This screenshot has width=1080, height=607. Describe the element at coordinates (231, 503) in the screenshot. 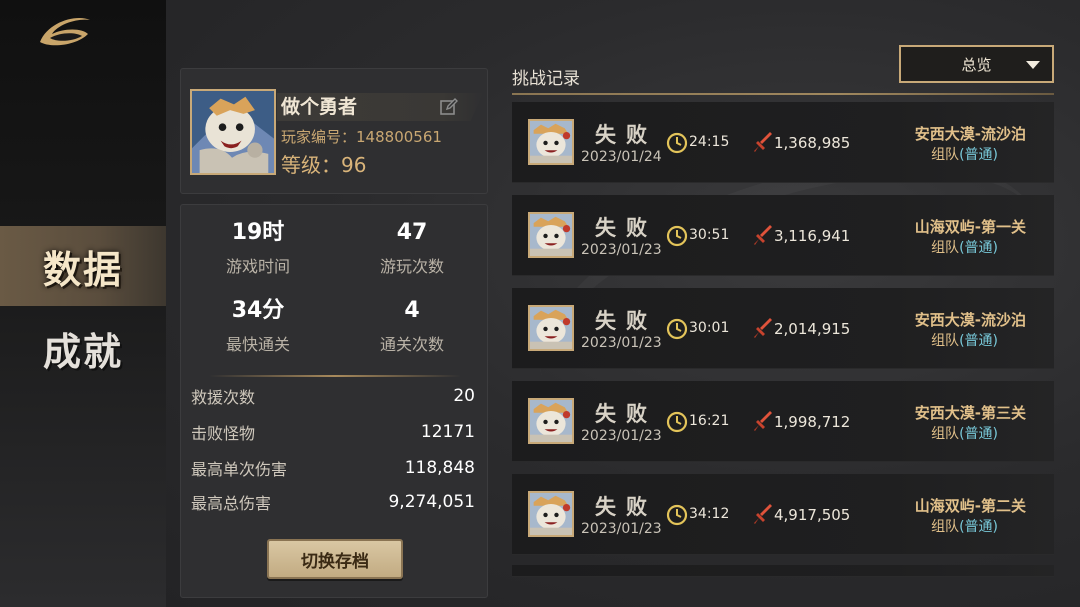

I see `stat-row-label: 最高总伤害` at that location.